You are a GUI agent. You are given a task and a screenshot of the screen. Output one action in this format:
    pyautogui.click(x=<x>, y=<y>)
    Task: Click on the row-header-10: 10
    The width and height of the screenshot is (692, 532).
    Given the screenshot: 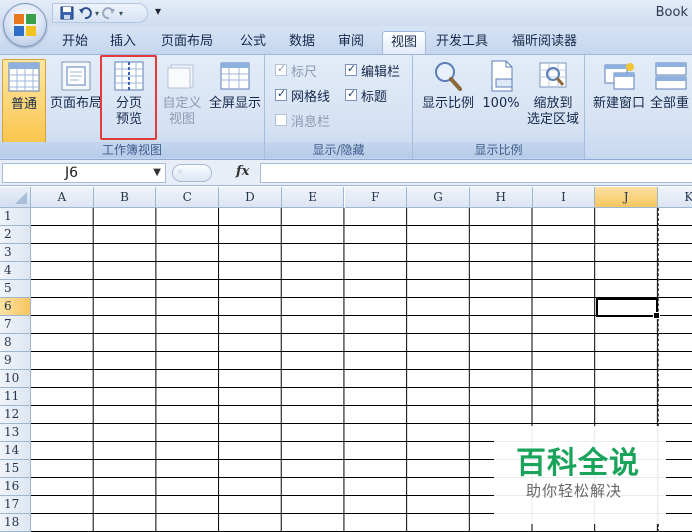 What is the action you would take?
    pyautogui.click(x=15, y=379)
    